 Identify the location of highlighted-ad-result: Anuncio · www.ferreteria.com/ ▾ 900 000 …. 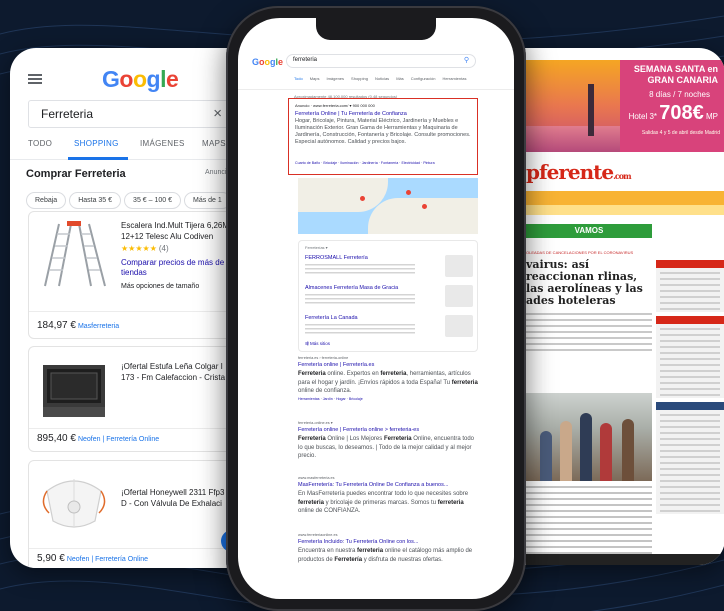
(383, 136).